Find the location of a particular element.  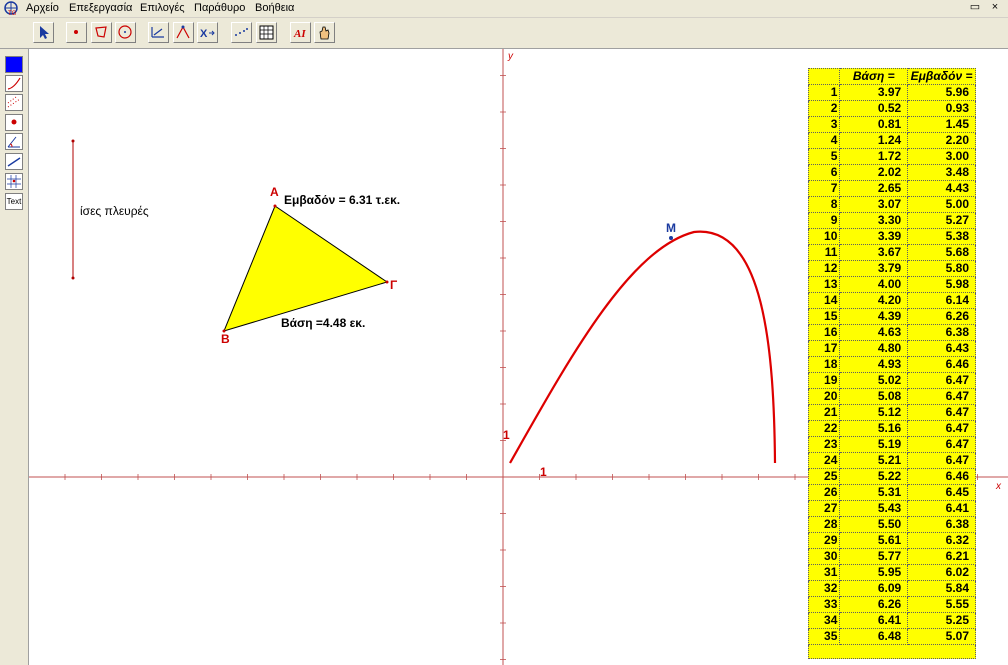

y-axis-label: y is located at coordinates (510, 56).